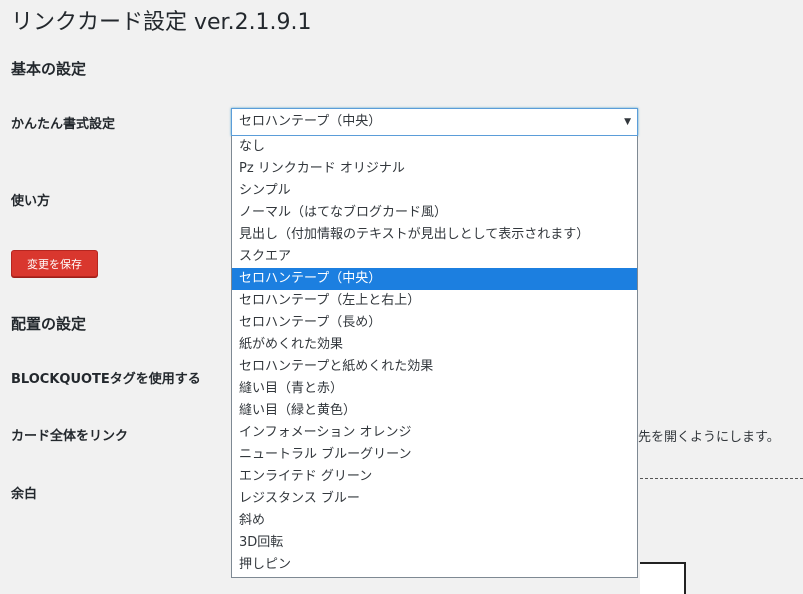 This screenshot has width=803, height=594. I want to click on dropdown-option: スクエア, so click(434, 257).